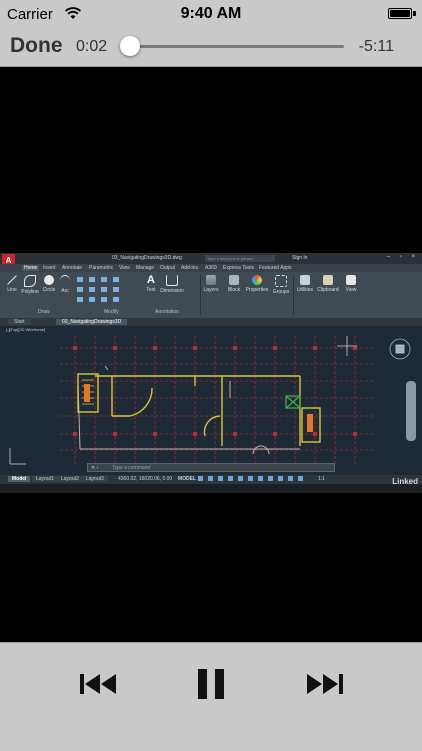 This screenshot has height=751, width=422. Describe the element at coordinates (281, 281) in the screenshot. I see `groups-icon` at that location.